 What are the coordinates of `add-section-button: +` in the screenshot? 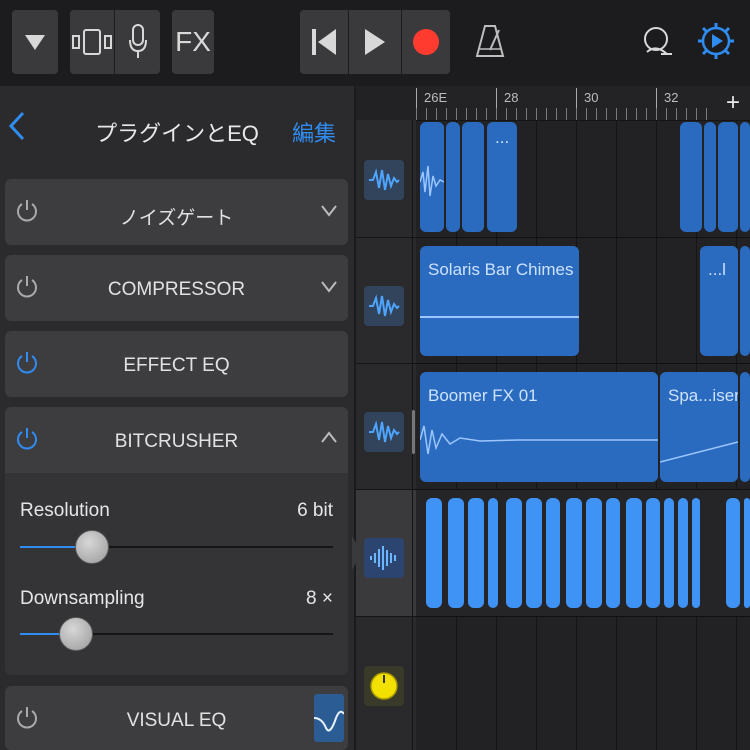 It's located at (733, 103).